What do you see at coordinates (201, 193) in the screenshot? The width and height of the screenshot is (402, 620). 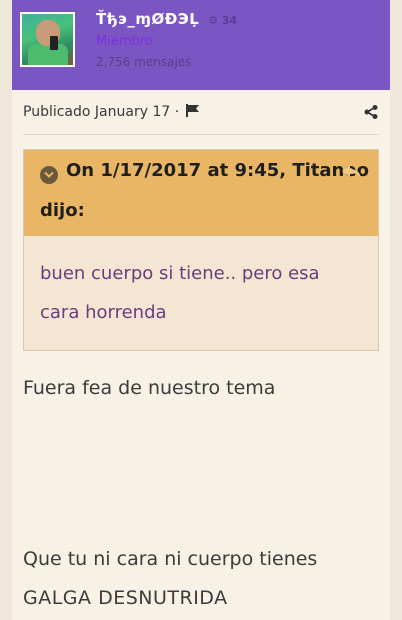 I see `quote-header: On 1/17/2017 at 9:45, Titaneo dijo:` at bounding box center [201, 193].